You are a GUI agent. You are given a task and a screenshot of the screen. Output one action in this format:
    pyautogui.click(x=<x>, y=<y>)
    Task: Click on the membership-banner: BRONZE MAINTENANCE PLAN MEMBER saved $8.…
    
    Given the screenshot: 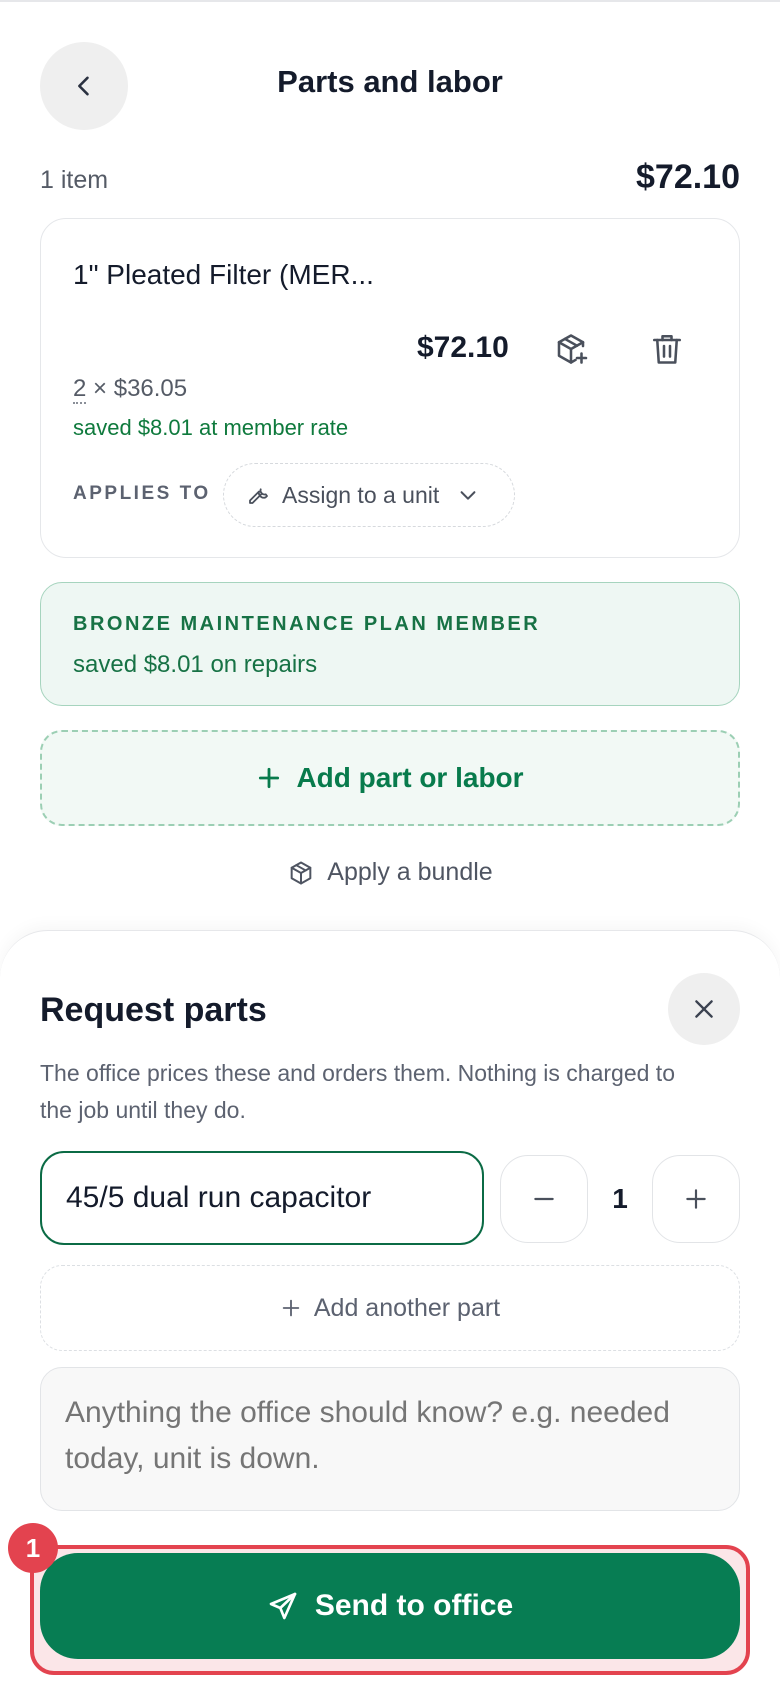 What is the action you would take?
    pyautogui.click(x=390, y=644)
    